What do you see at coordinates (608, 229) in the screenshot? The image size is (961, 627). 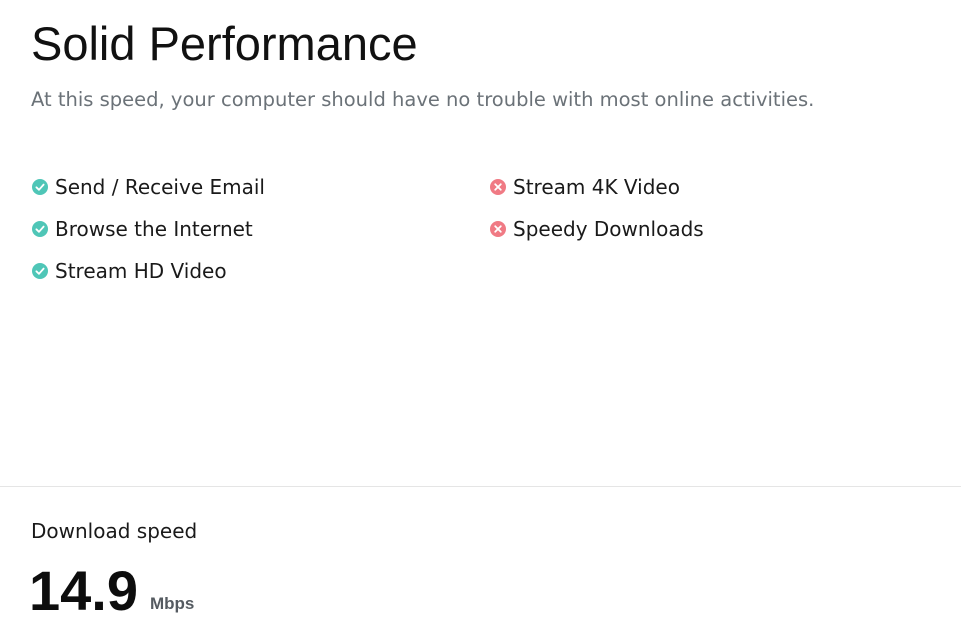 I see `activity-label: Speedy Downloads` at bounding box center [608, 229].